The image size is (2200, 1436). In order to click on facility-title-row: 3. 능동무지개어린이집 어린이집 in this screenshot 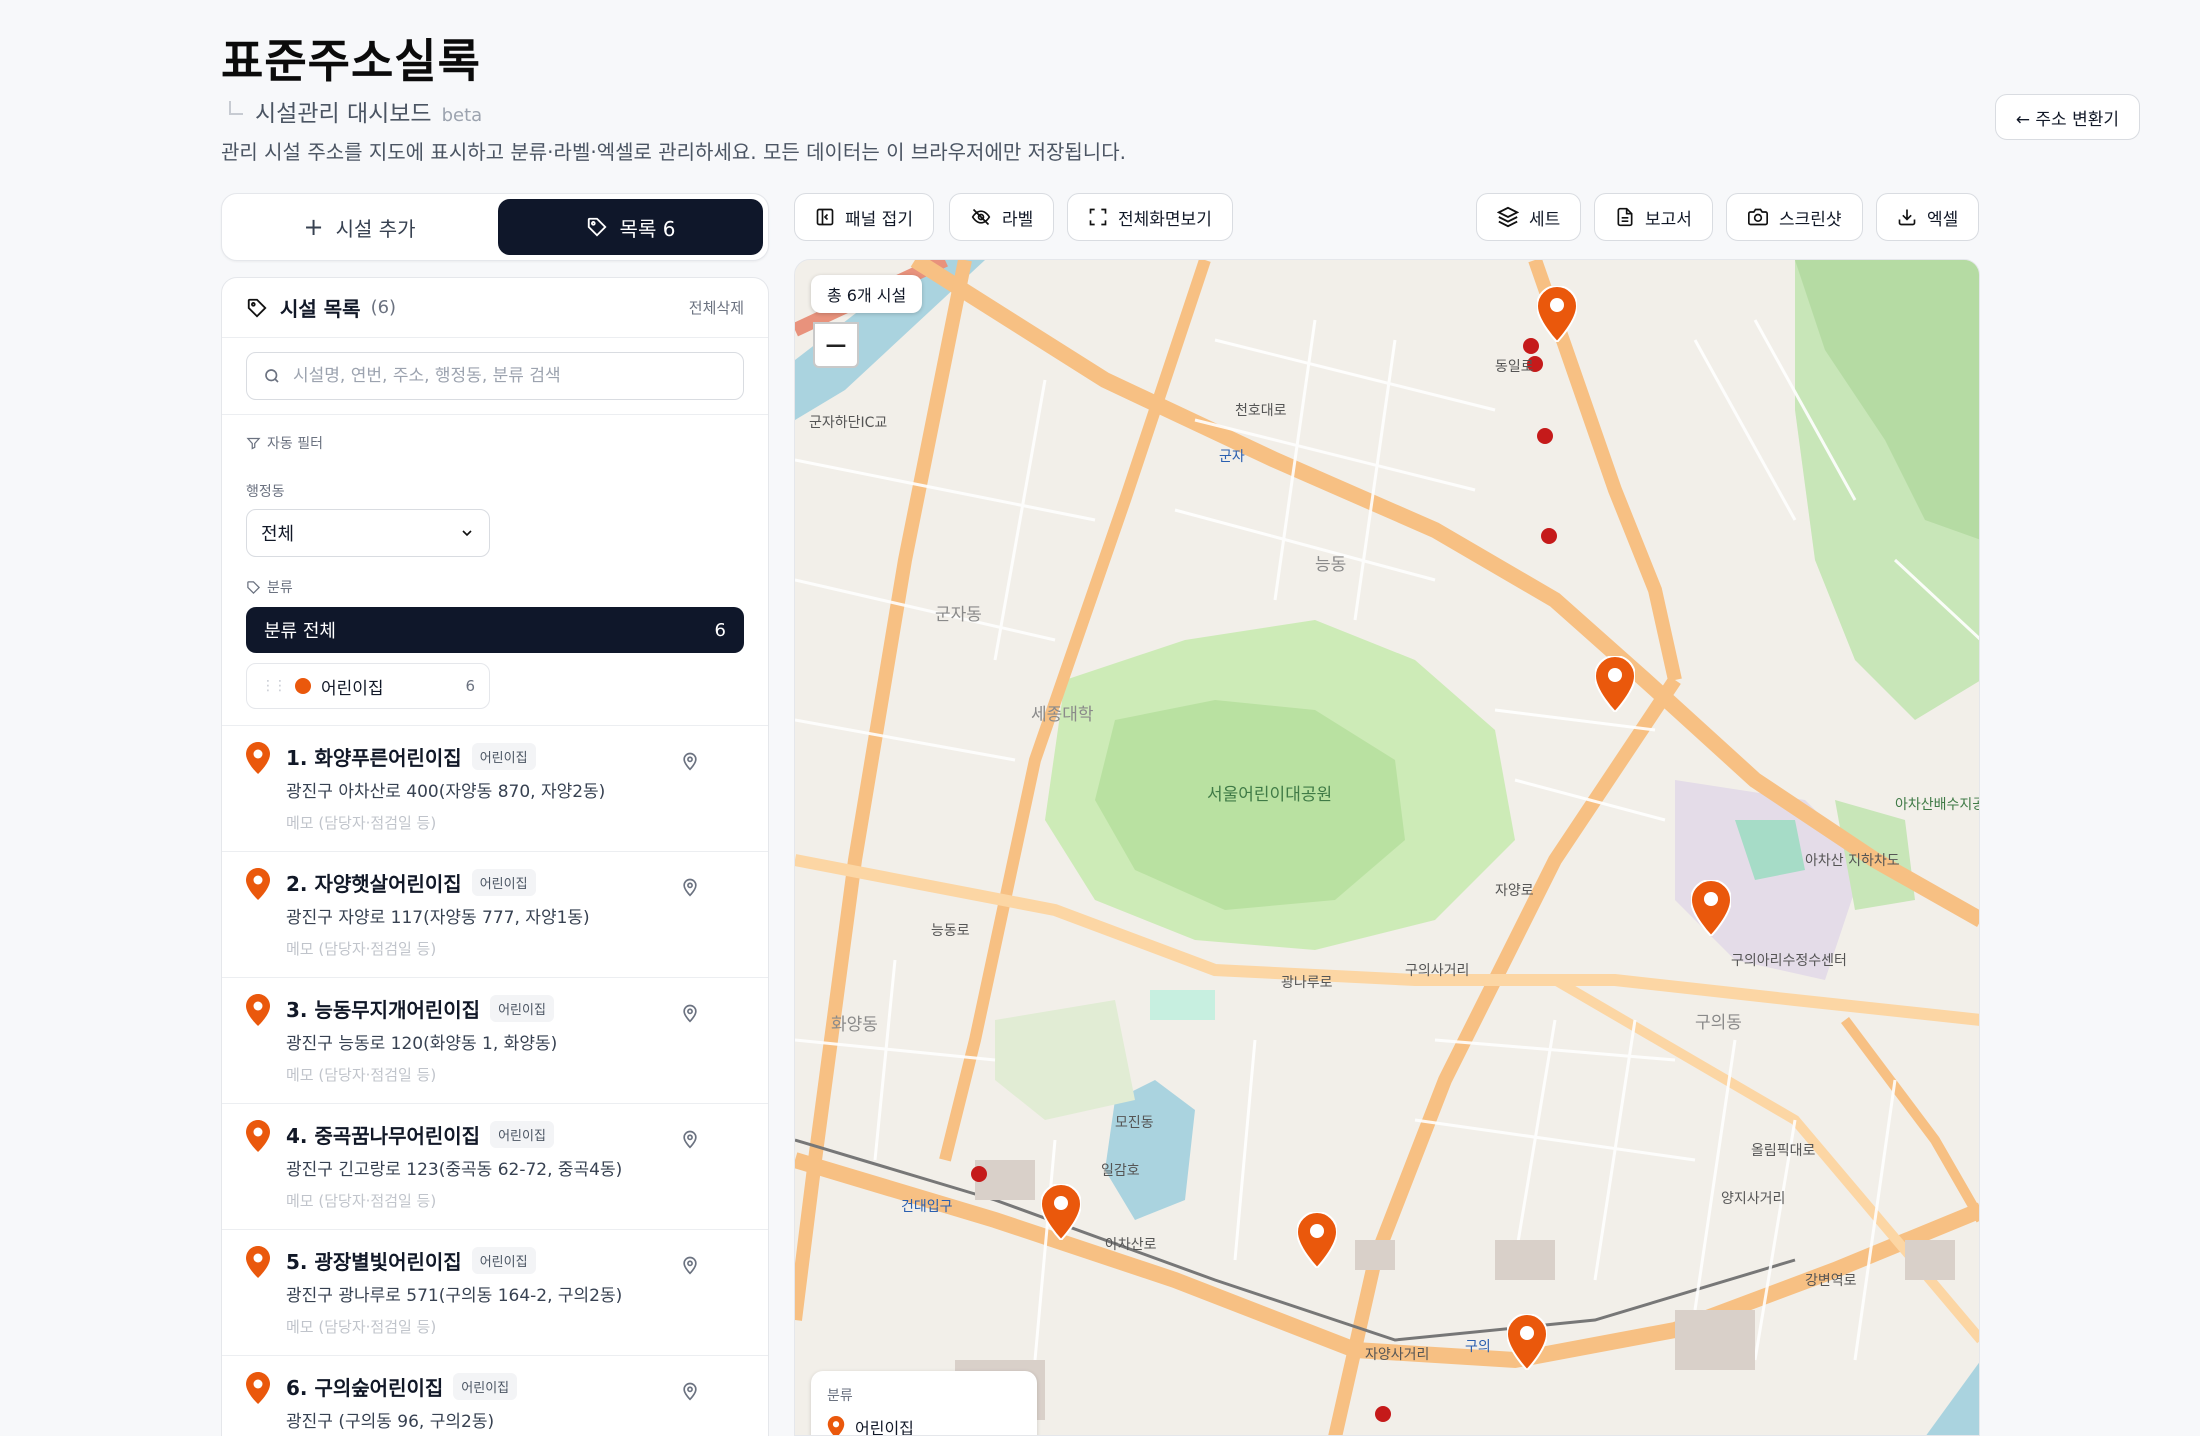, I will do `click(515, 1008)`.